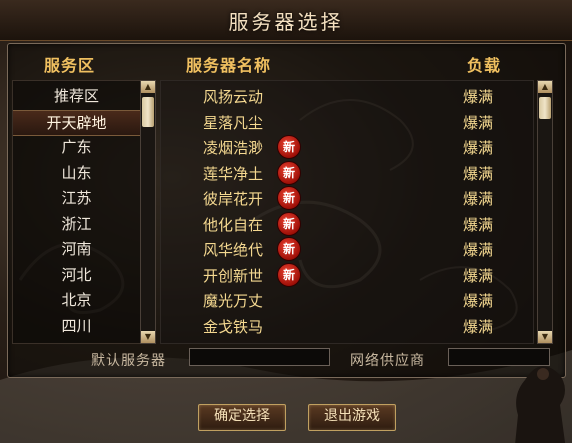 The height and width of the screenshot is (443, 572). What do you see at coordinates (347, 325) in the screenshot?
I see `server-row: 金戈铁马 爆满` at bounding box center [347, 325].